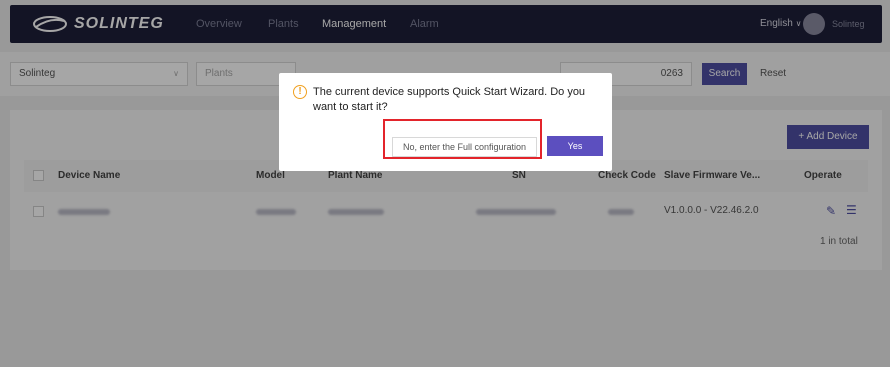 Image resolution: width=890 pixels, height=367 pixels. I want to click on yes-button: Yes, so click(575, 146).